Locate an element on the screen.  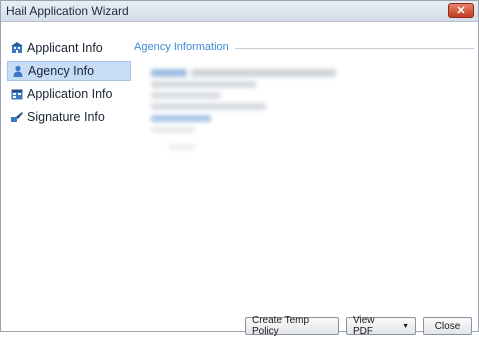
calendar-icon is located at coordinates (17, 94).